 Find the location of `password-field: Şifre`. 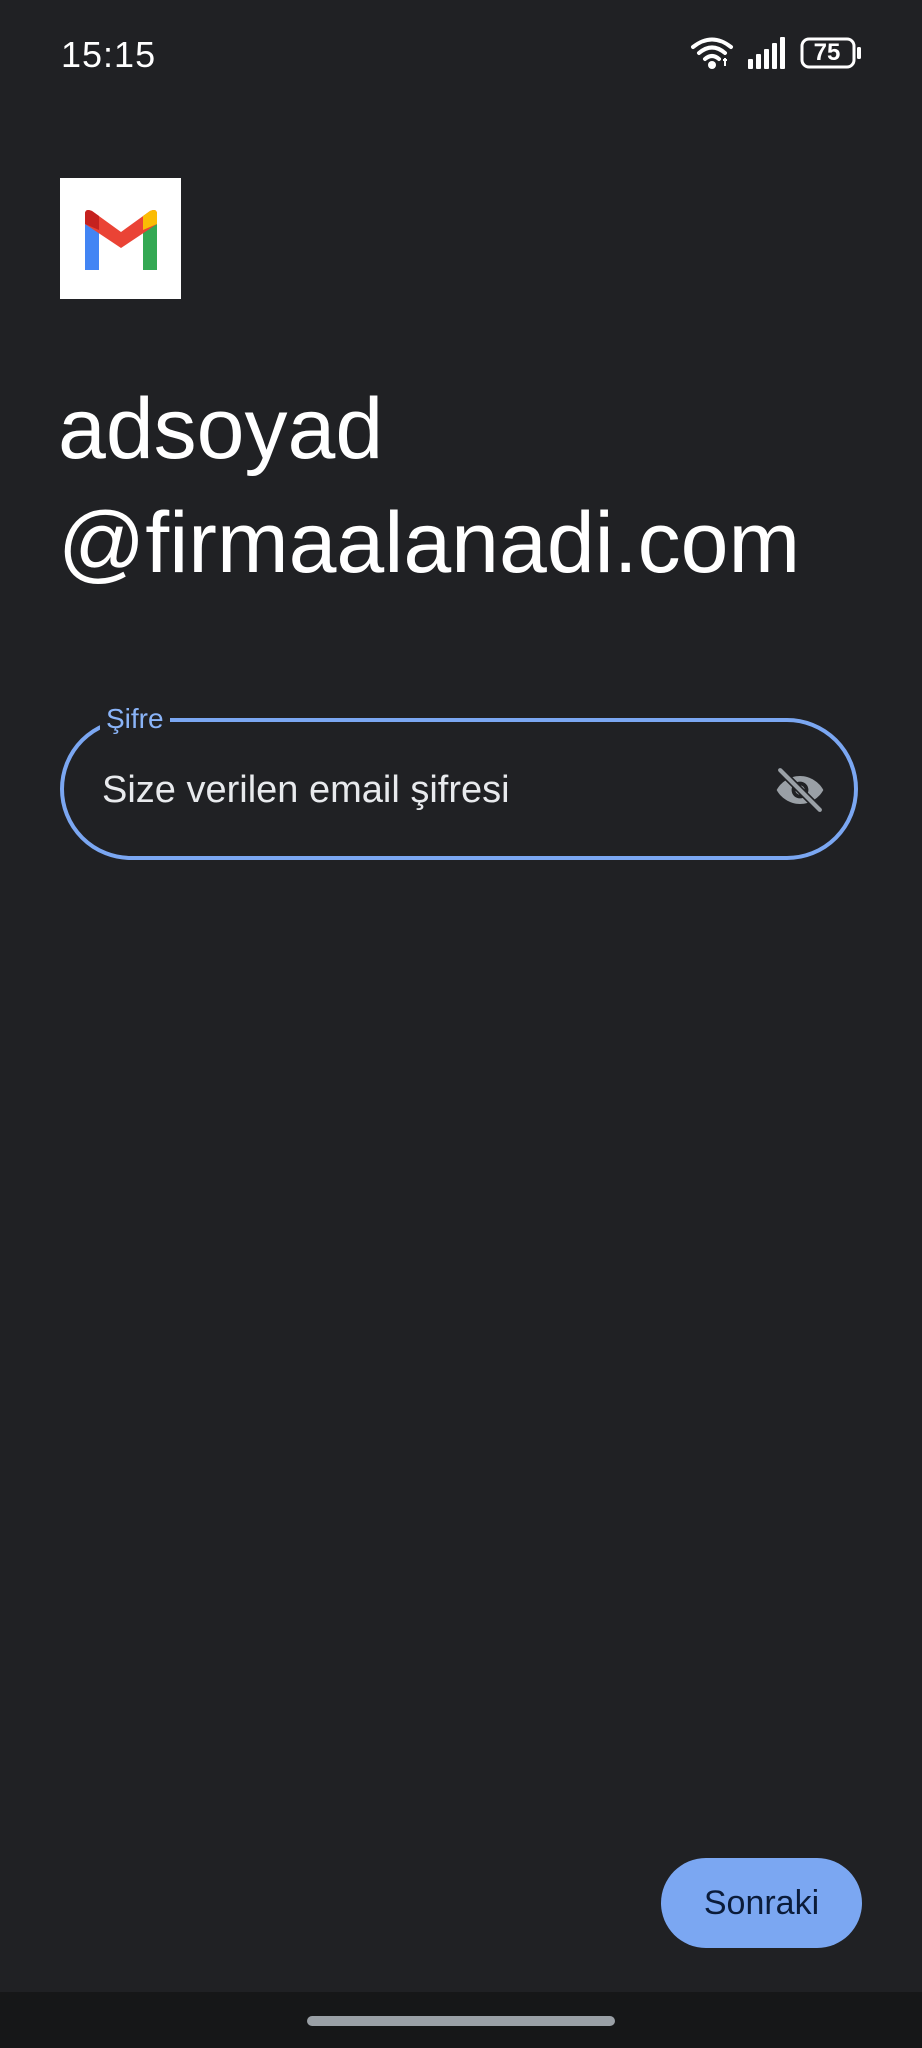

password-field: Şifre is located at coordinates (459, 780).